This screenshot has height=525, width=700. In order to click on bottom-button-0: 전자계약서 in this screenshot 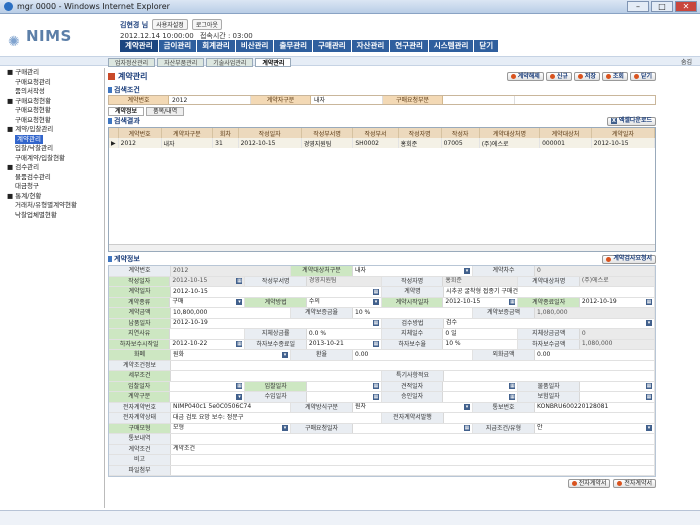, I will do `click(589, 483)`.